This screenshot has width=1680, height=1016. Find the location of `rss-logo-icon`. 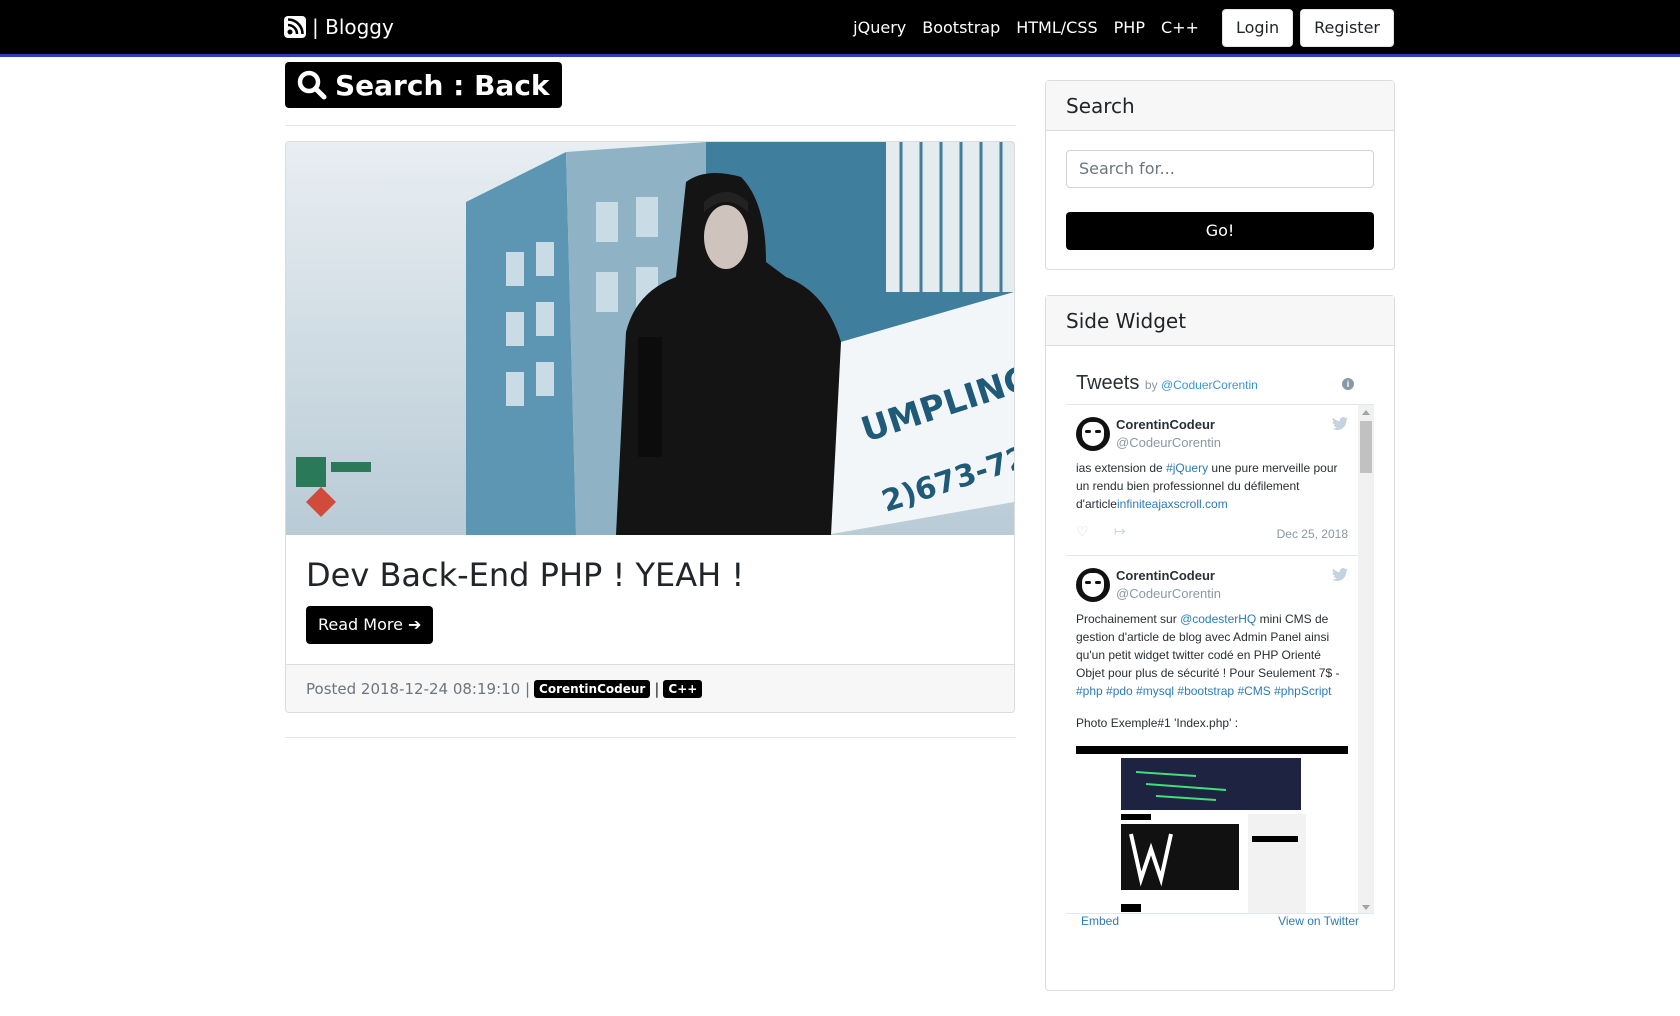

rss-logo-icon is located at coordinates (295, 27).